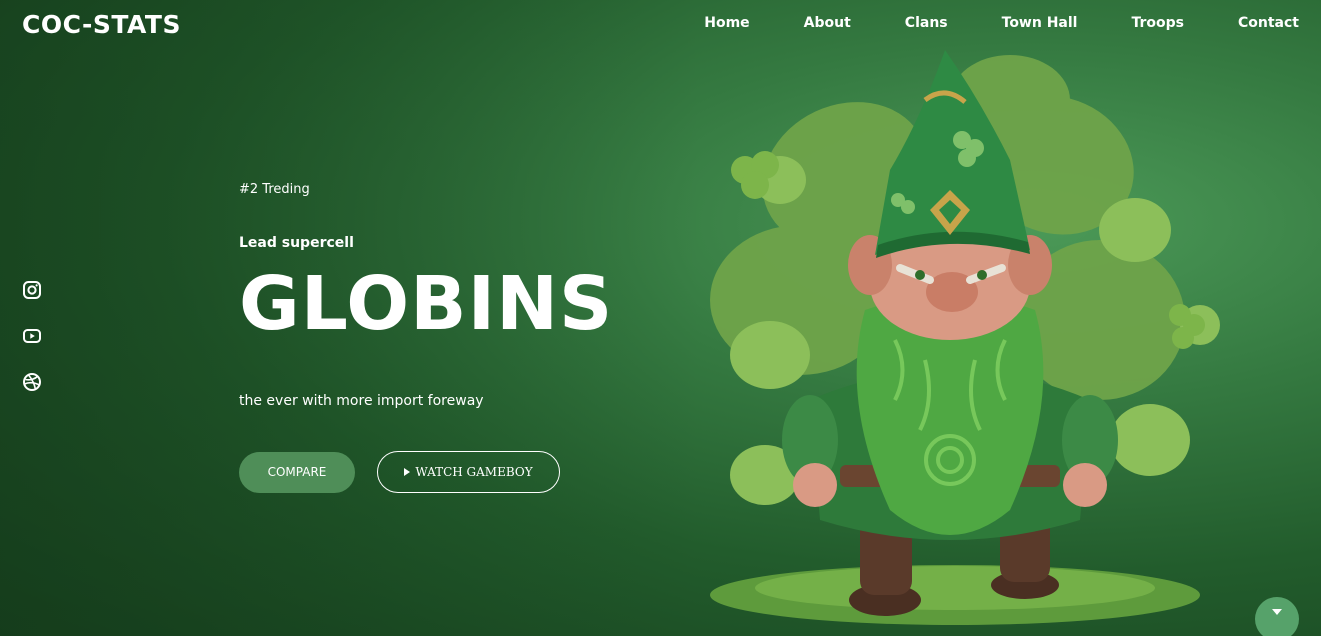 The height and width of the screenshot is (636, 1321). What do you see at coordinates (296, 243) in the screenshot?
I see `lead-text: Lead supercell` at bounding box center [296, 243].